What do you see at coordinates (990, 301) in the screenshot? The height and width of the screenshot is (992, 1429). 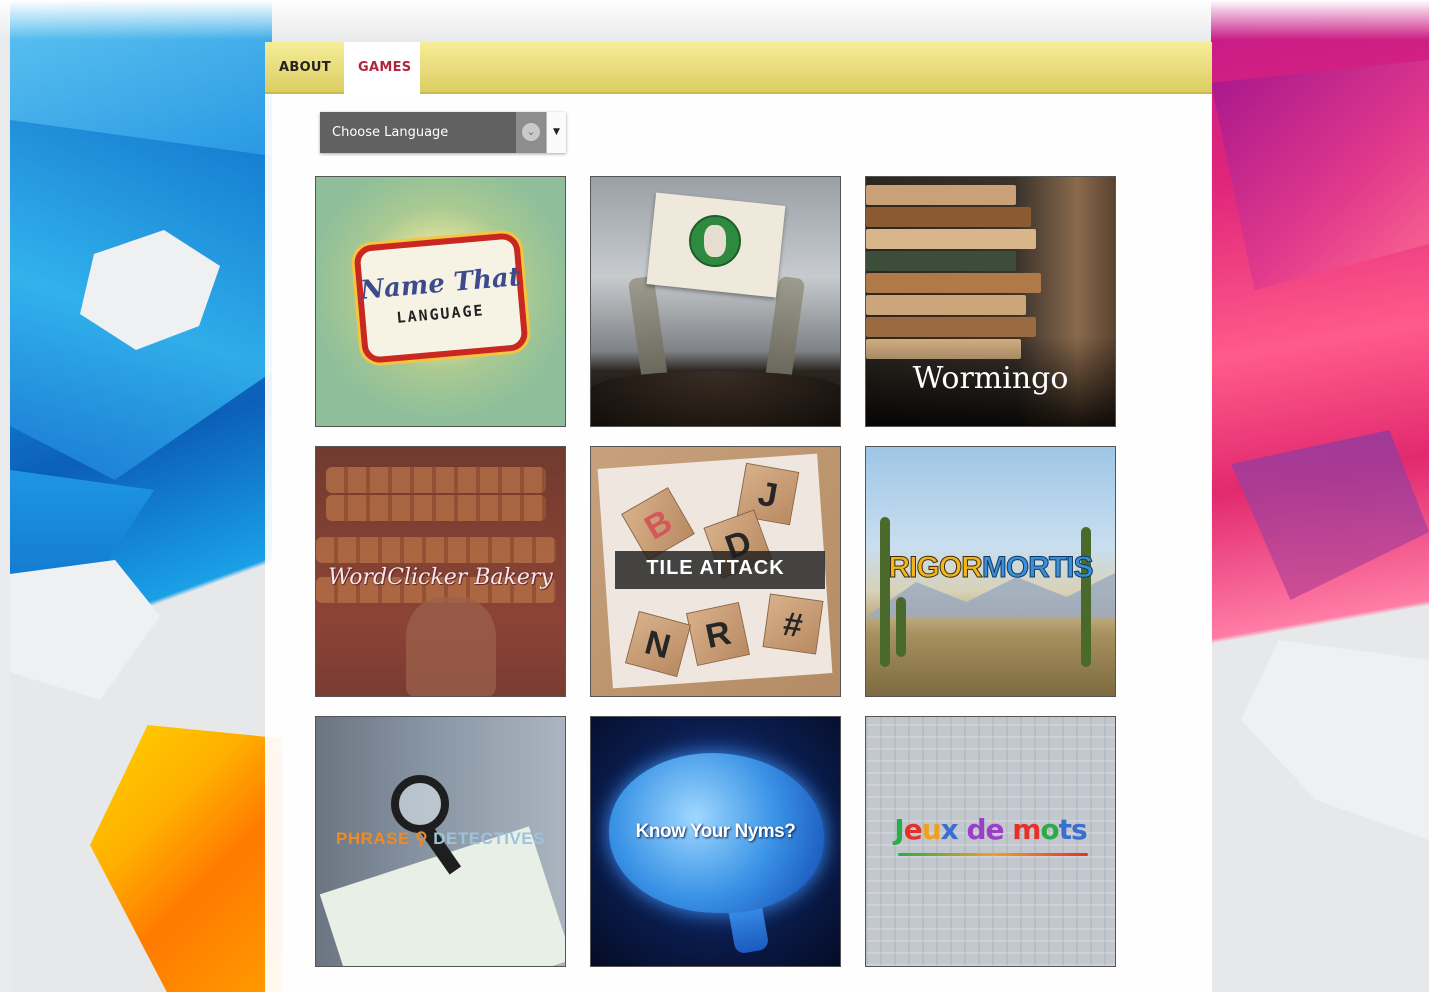 I see `game-tile-wormingo: Wormingo` at bounding box center [990, 301].